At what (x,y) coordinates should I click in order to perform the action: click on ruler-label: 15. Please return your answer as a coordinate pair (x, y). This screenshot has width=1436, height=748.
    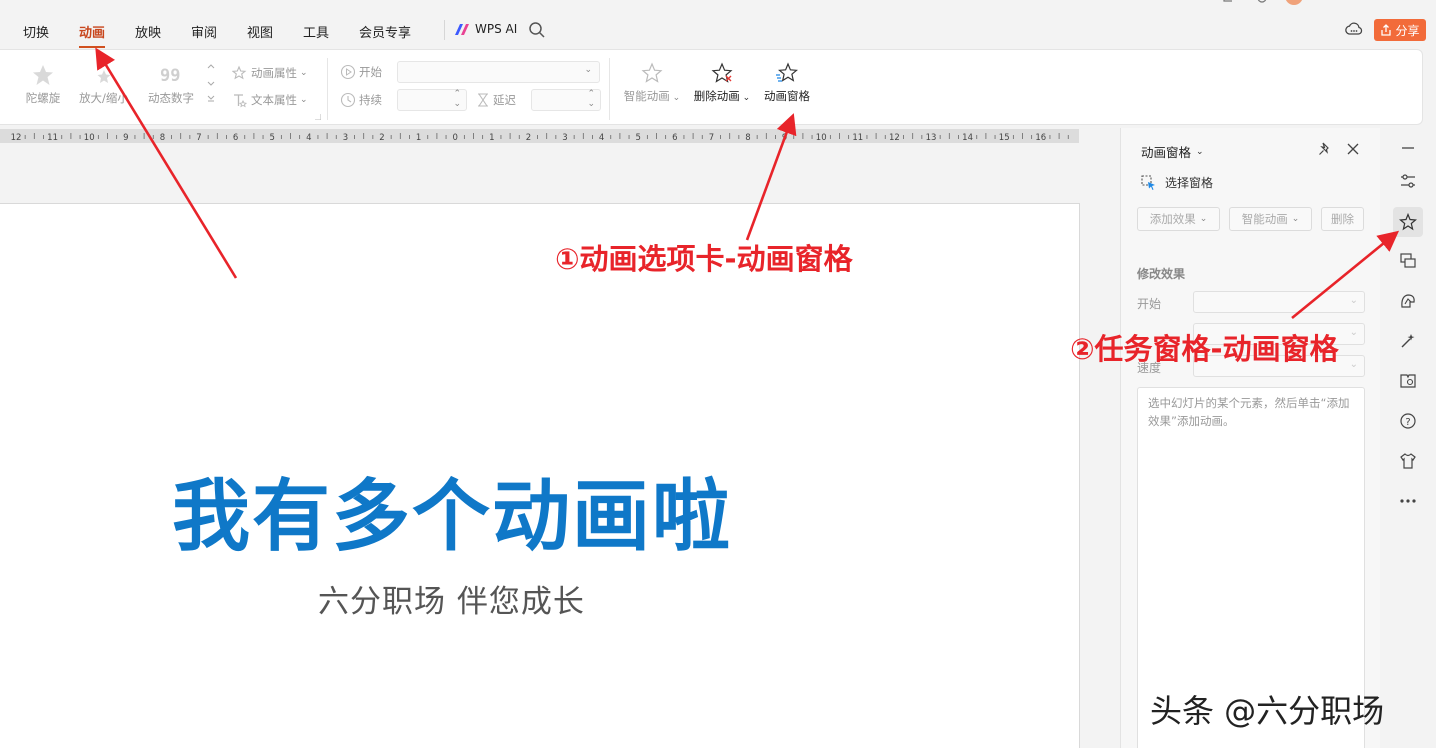
    Looking at the image, I should click on (1004, 138).